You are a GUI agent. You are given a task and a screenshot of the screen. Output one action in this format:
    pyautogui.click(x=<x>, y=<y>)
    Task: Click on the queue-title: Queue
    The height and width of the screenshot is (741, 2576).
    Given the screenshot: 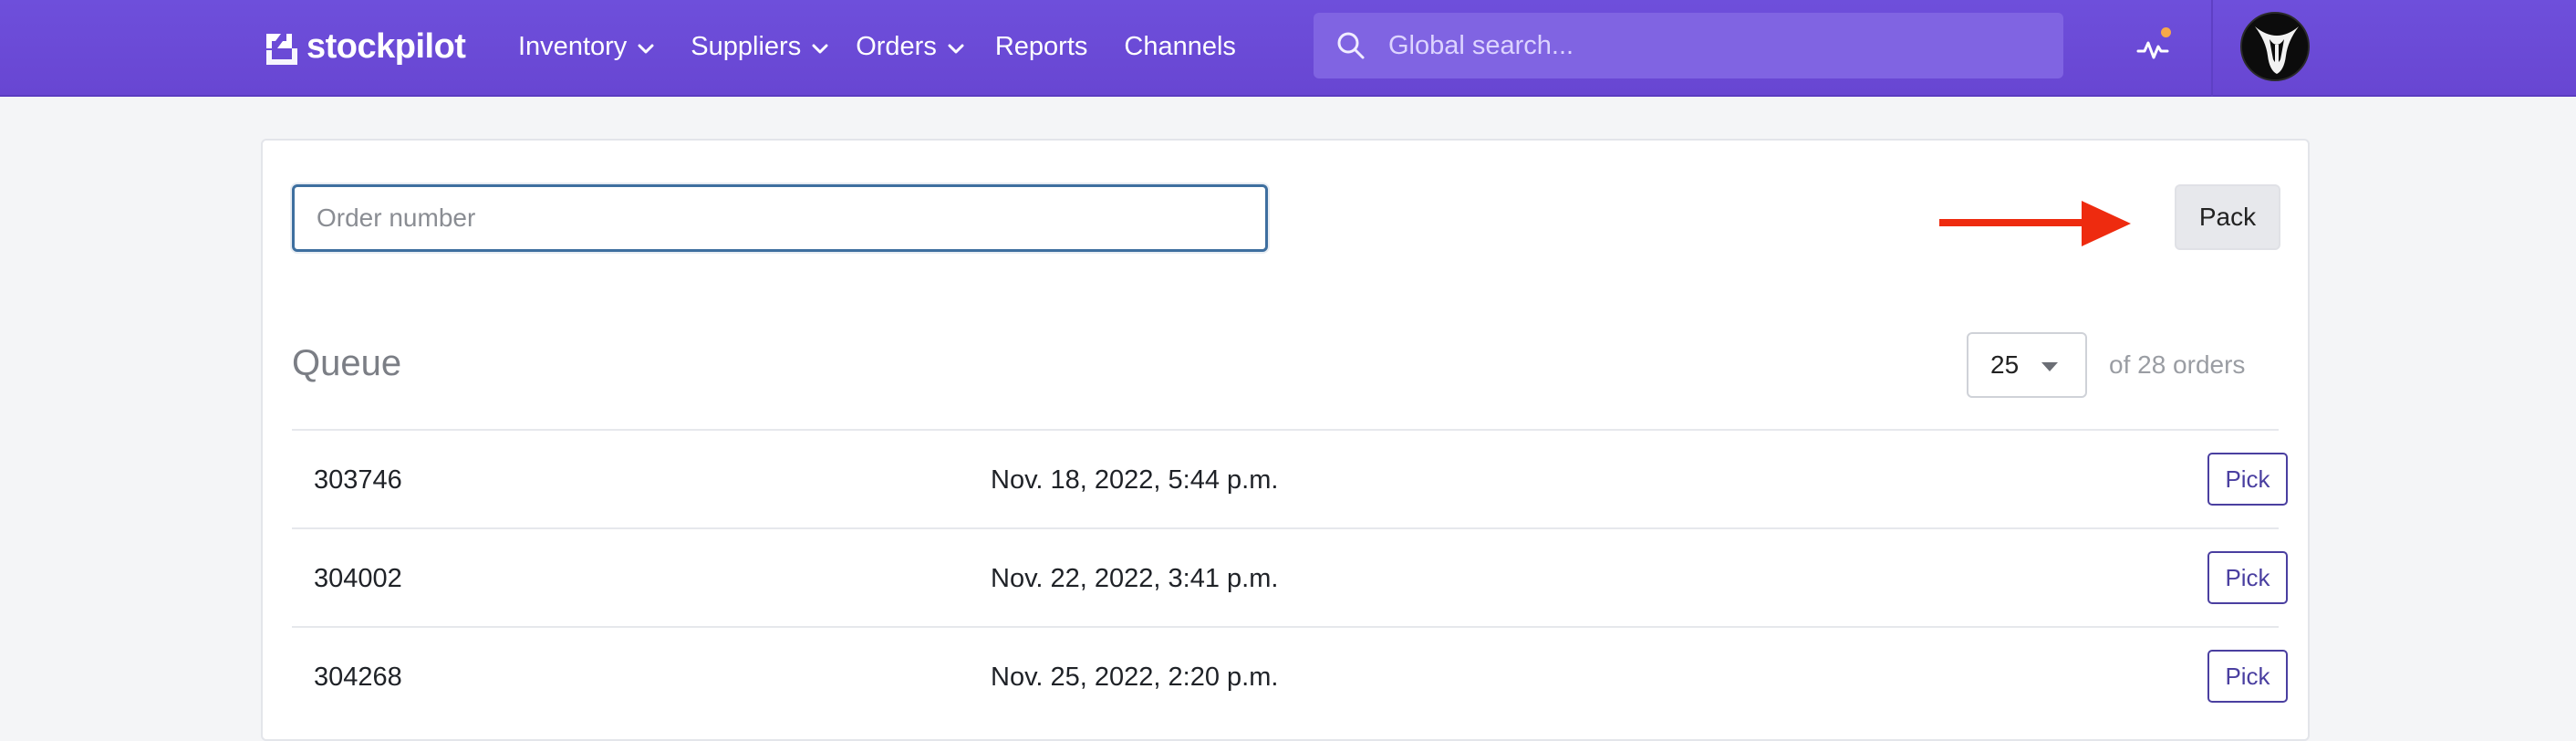 What is the action you would take?
    pyautogui.click(x=347, y=363)
    